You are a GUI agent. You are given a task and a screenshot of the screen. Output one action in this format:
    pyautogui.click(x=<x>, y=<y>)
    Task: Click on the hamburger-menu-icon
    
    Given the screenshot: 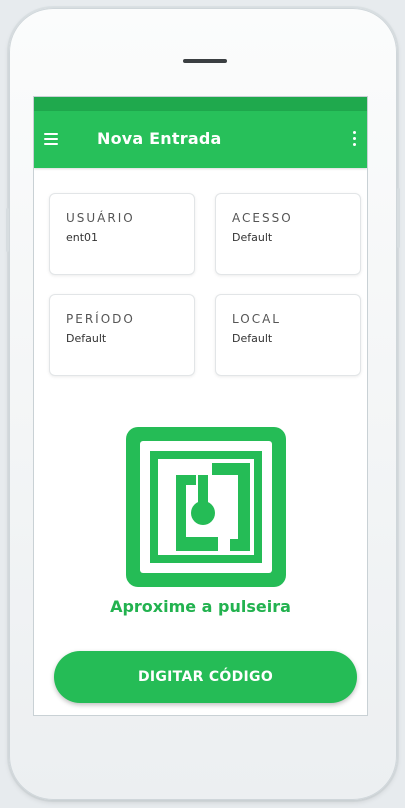 What is the action you would take?
    pyautogui.click(x=51, y=139)
    